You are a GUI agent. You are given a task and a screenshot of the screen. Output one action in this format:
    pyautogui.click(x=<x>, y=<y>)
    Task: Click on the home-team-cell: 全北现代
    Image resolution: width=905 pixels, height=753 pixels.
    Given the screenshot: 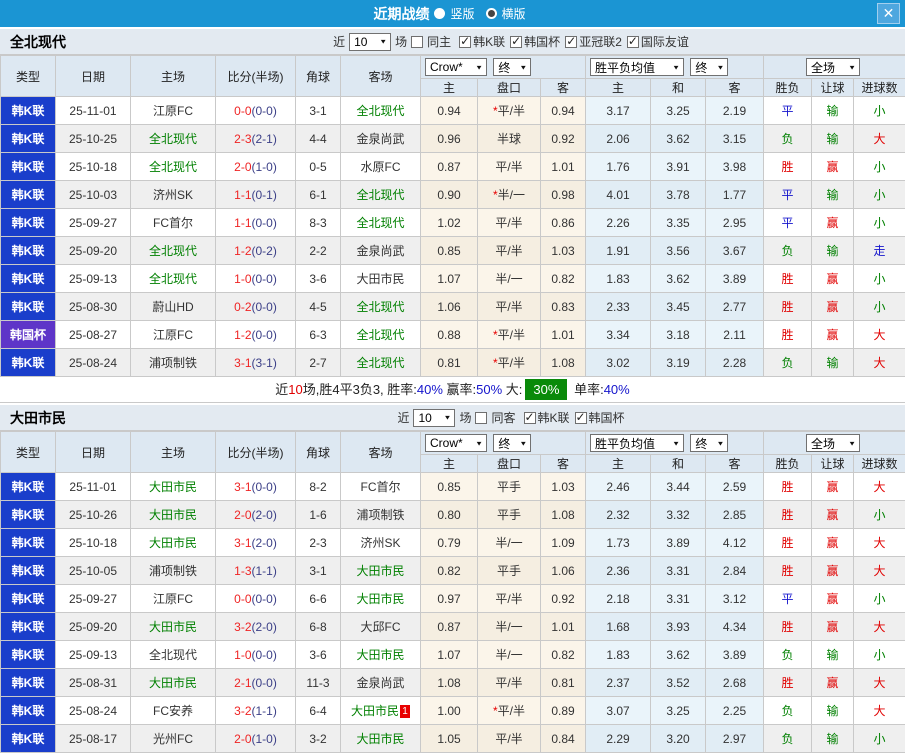 What is the action you would take?
    pyautogui.click(x=173, y=250)
    